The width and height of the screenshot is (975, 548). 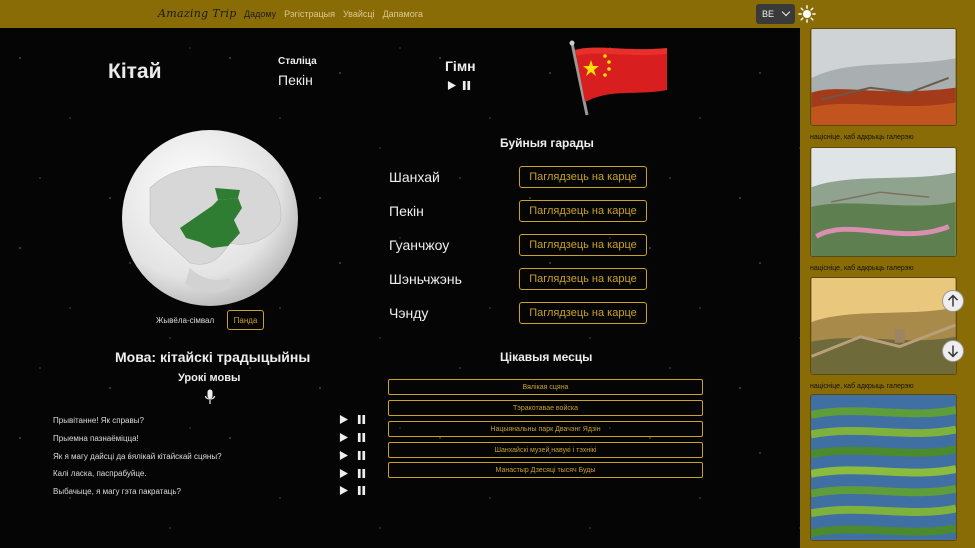 What do you see at coordinates (409, 313) in the screenshot?
I see `city-name: Чэнду` at bounding box center [409, 313].